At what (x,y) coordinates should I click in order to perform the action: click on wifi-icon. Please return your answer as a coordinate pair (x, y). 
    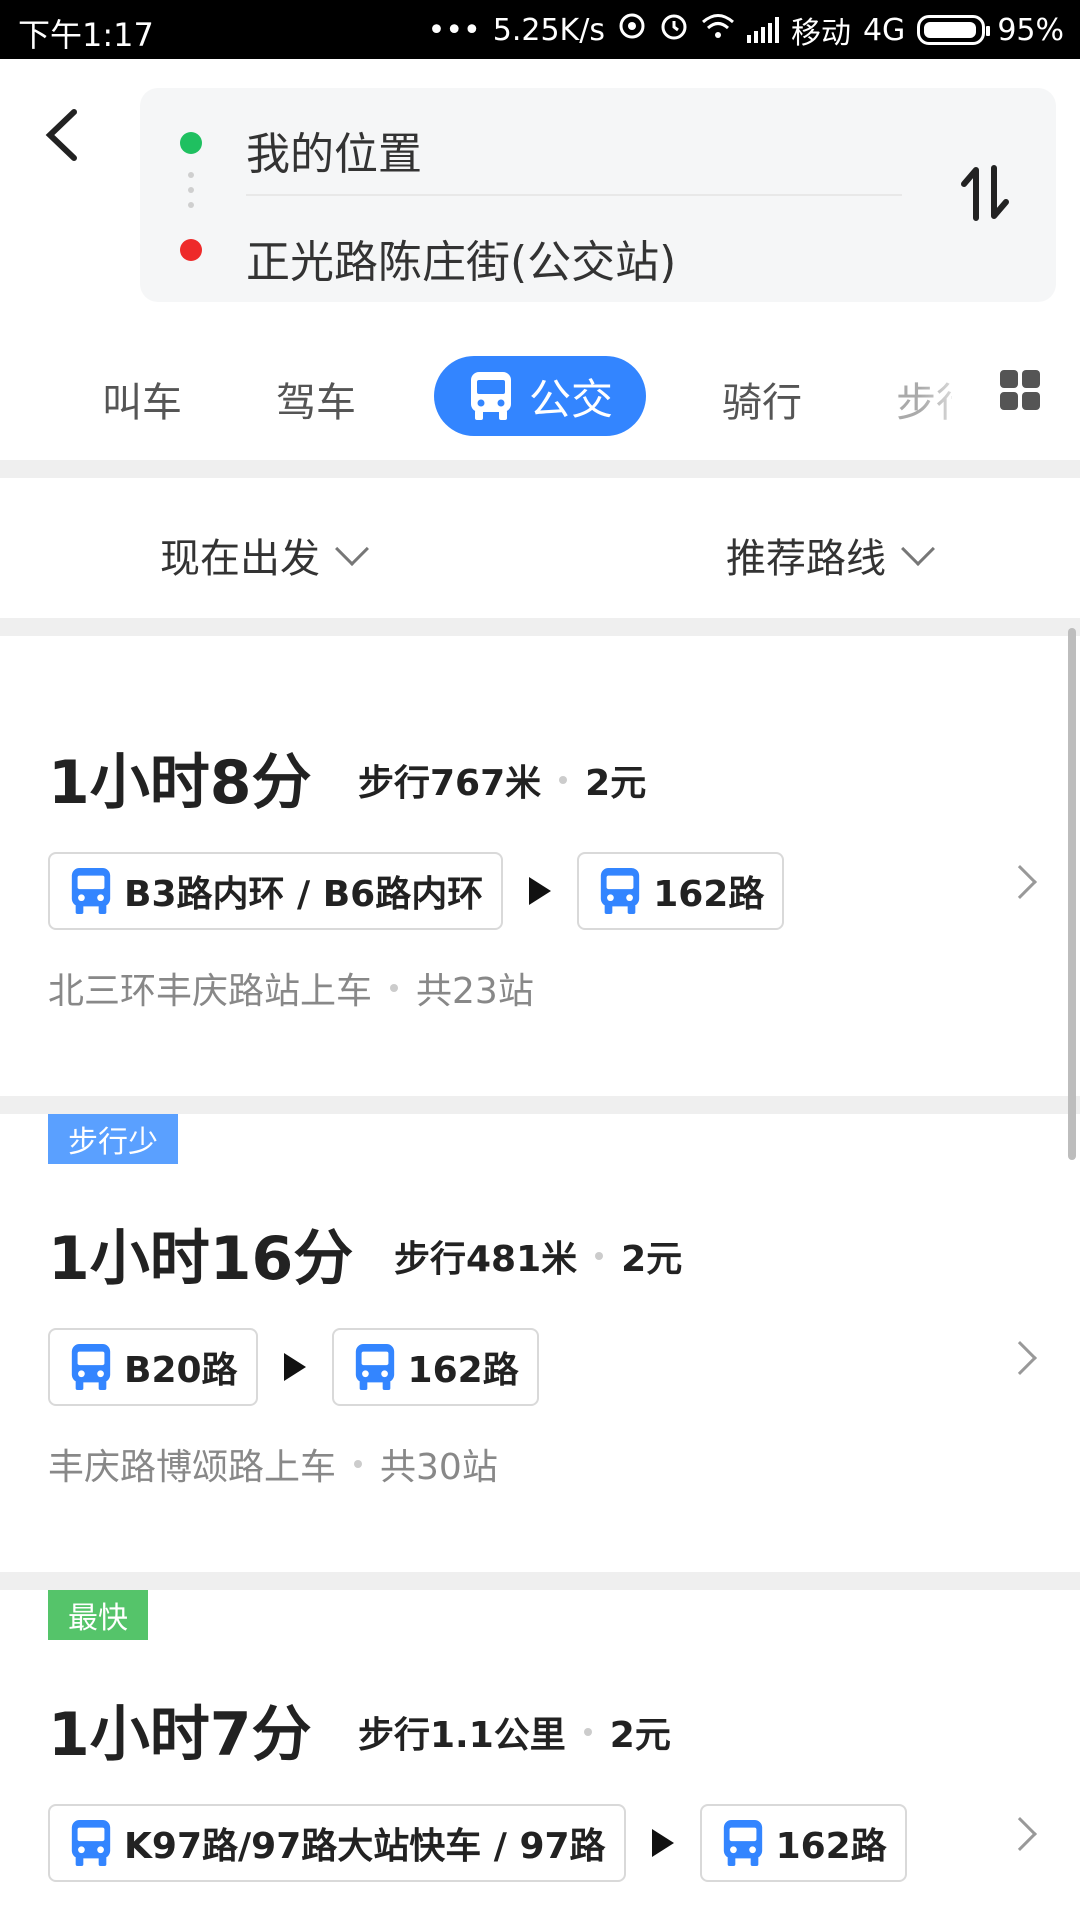
    Looking at the image, I should click on (718, 30).